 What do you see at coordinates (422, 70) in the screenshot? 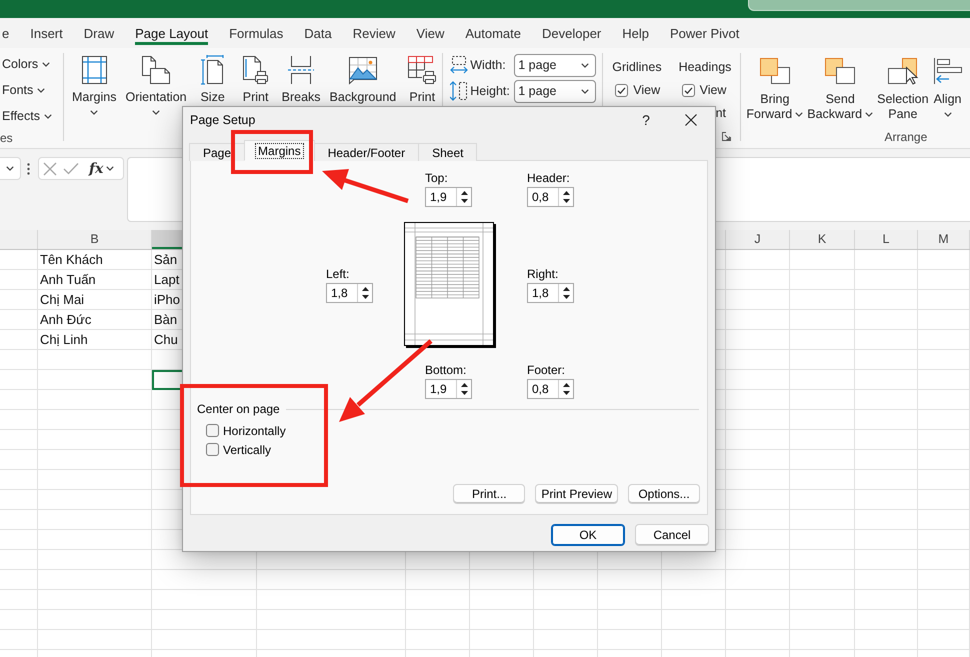
I see `table-printer-icon` at bounding box center [422, 70].